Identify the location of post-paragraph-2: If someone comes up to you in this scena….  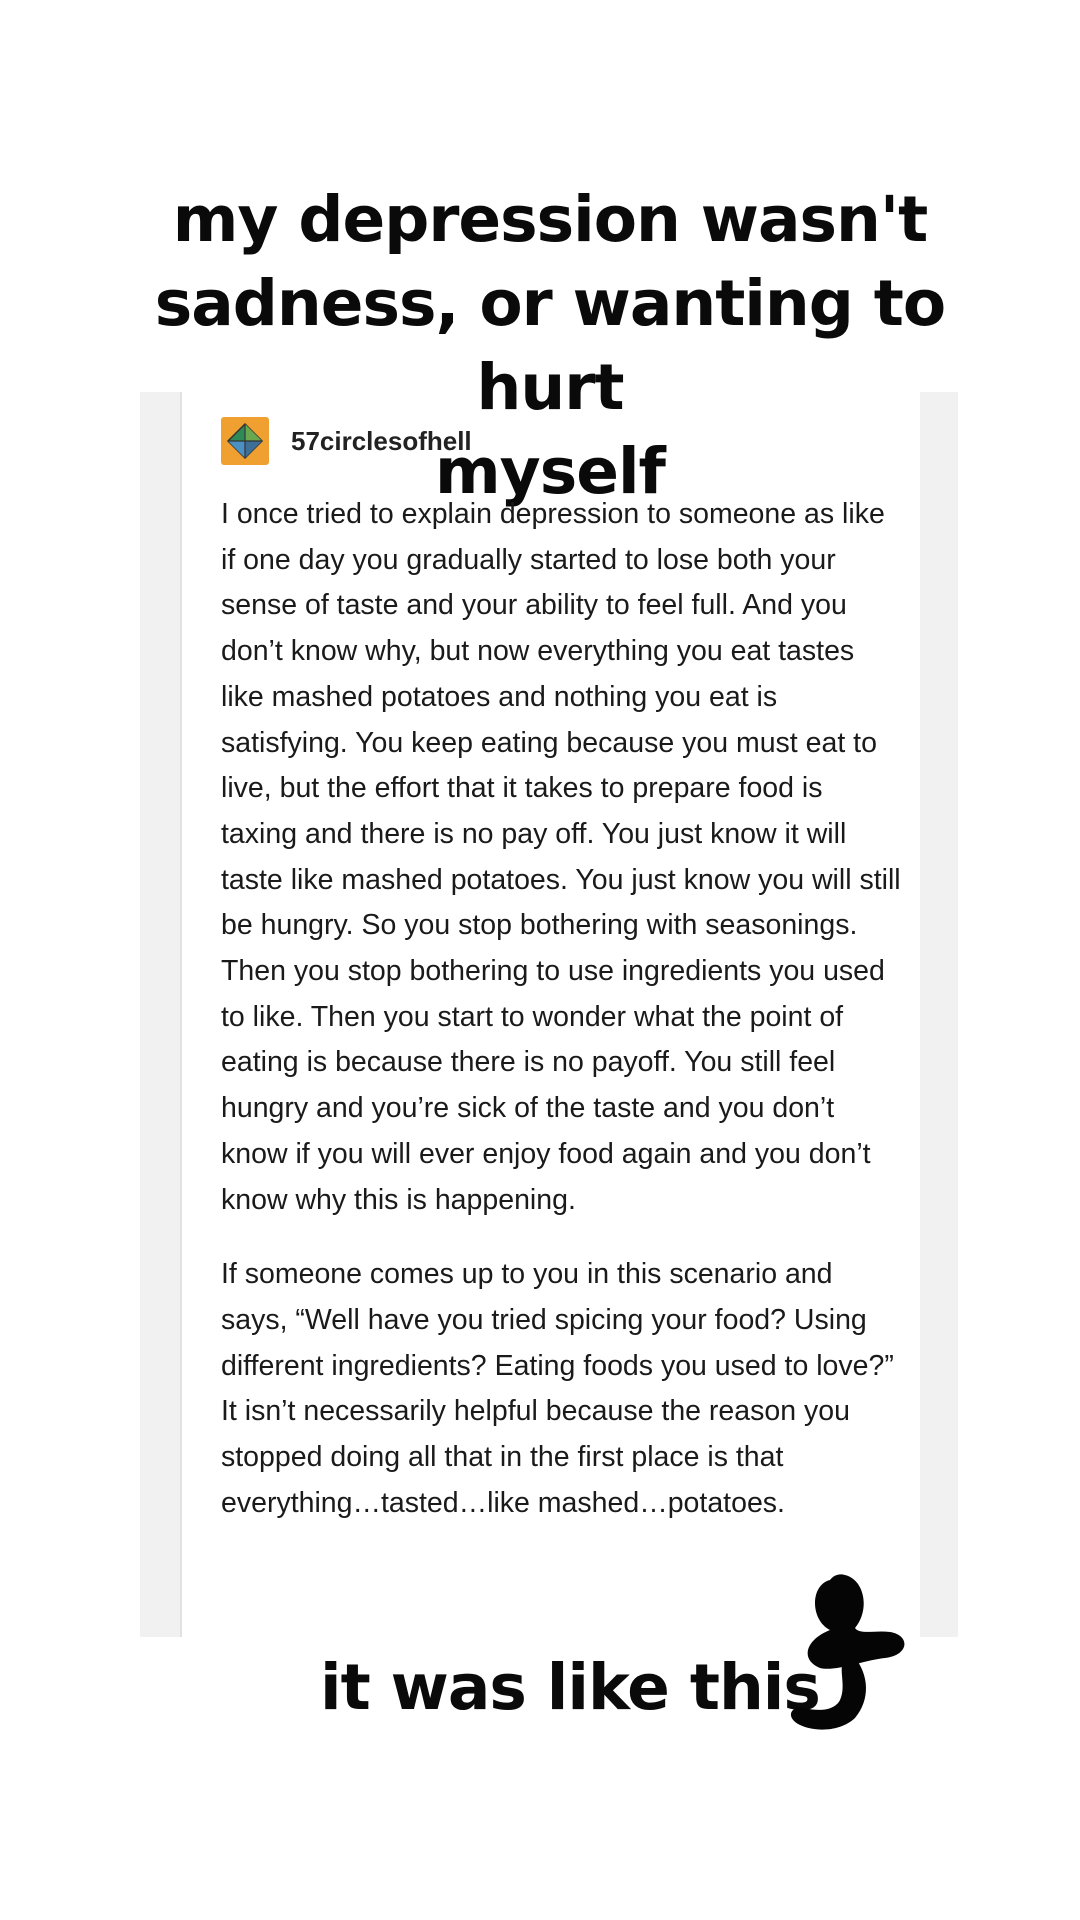
(557, 1388).